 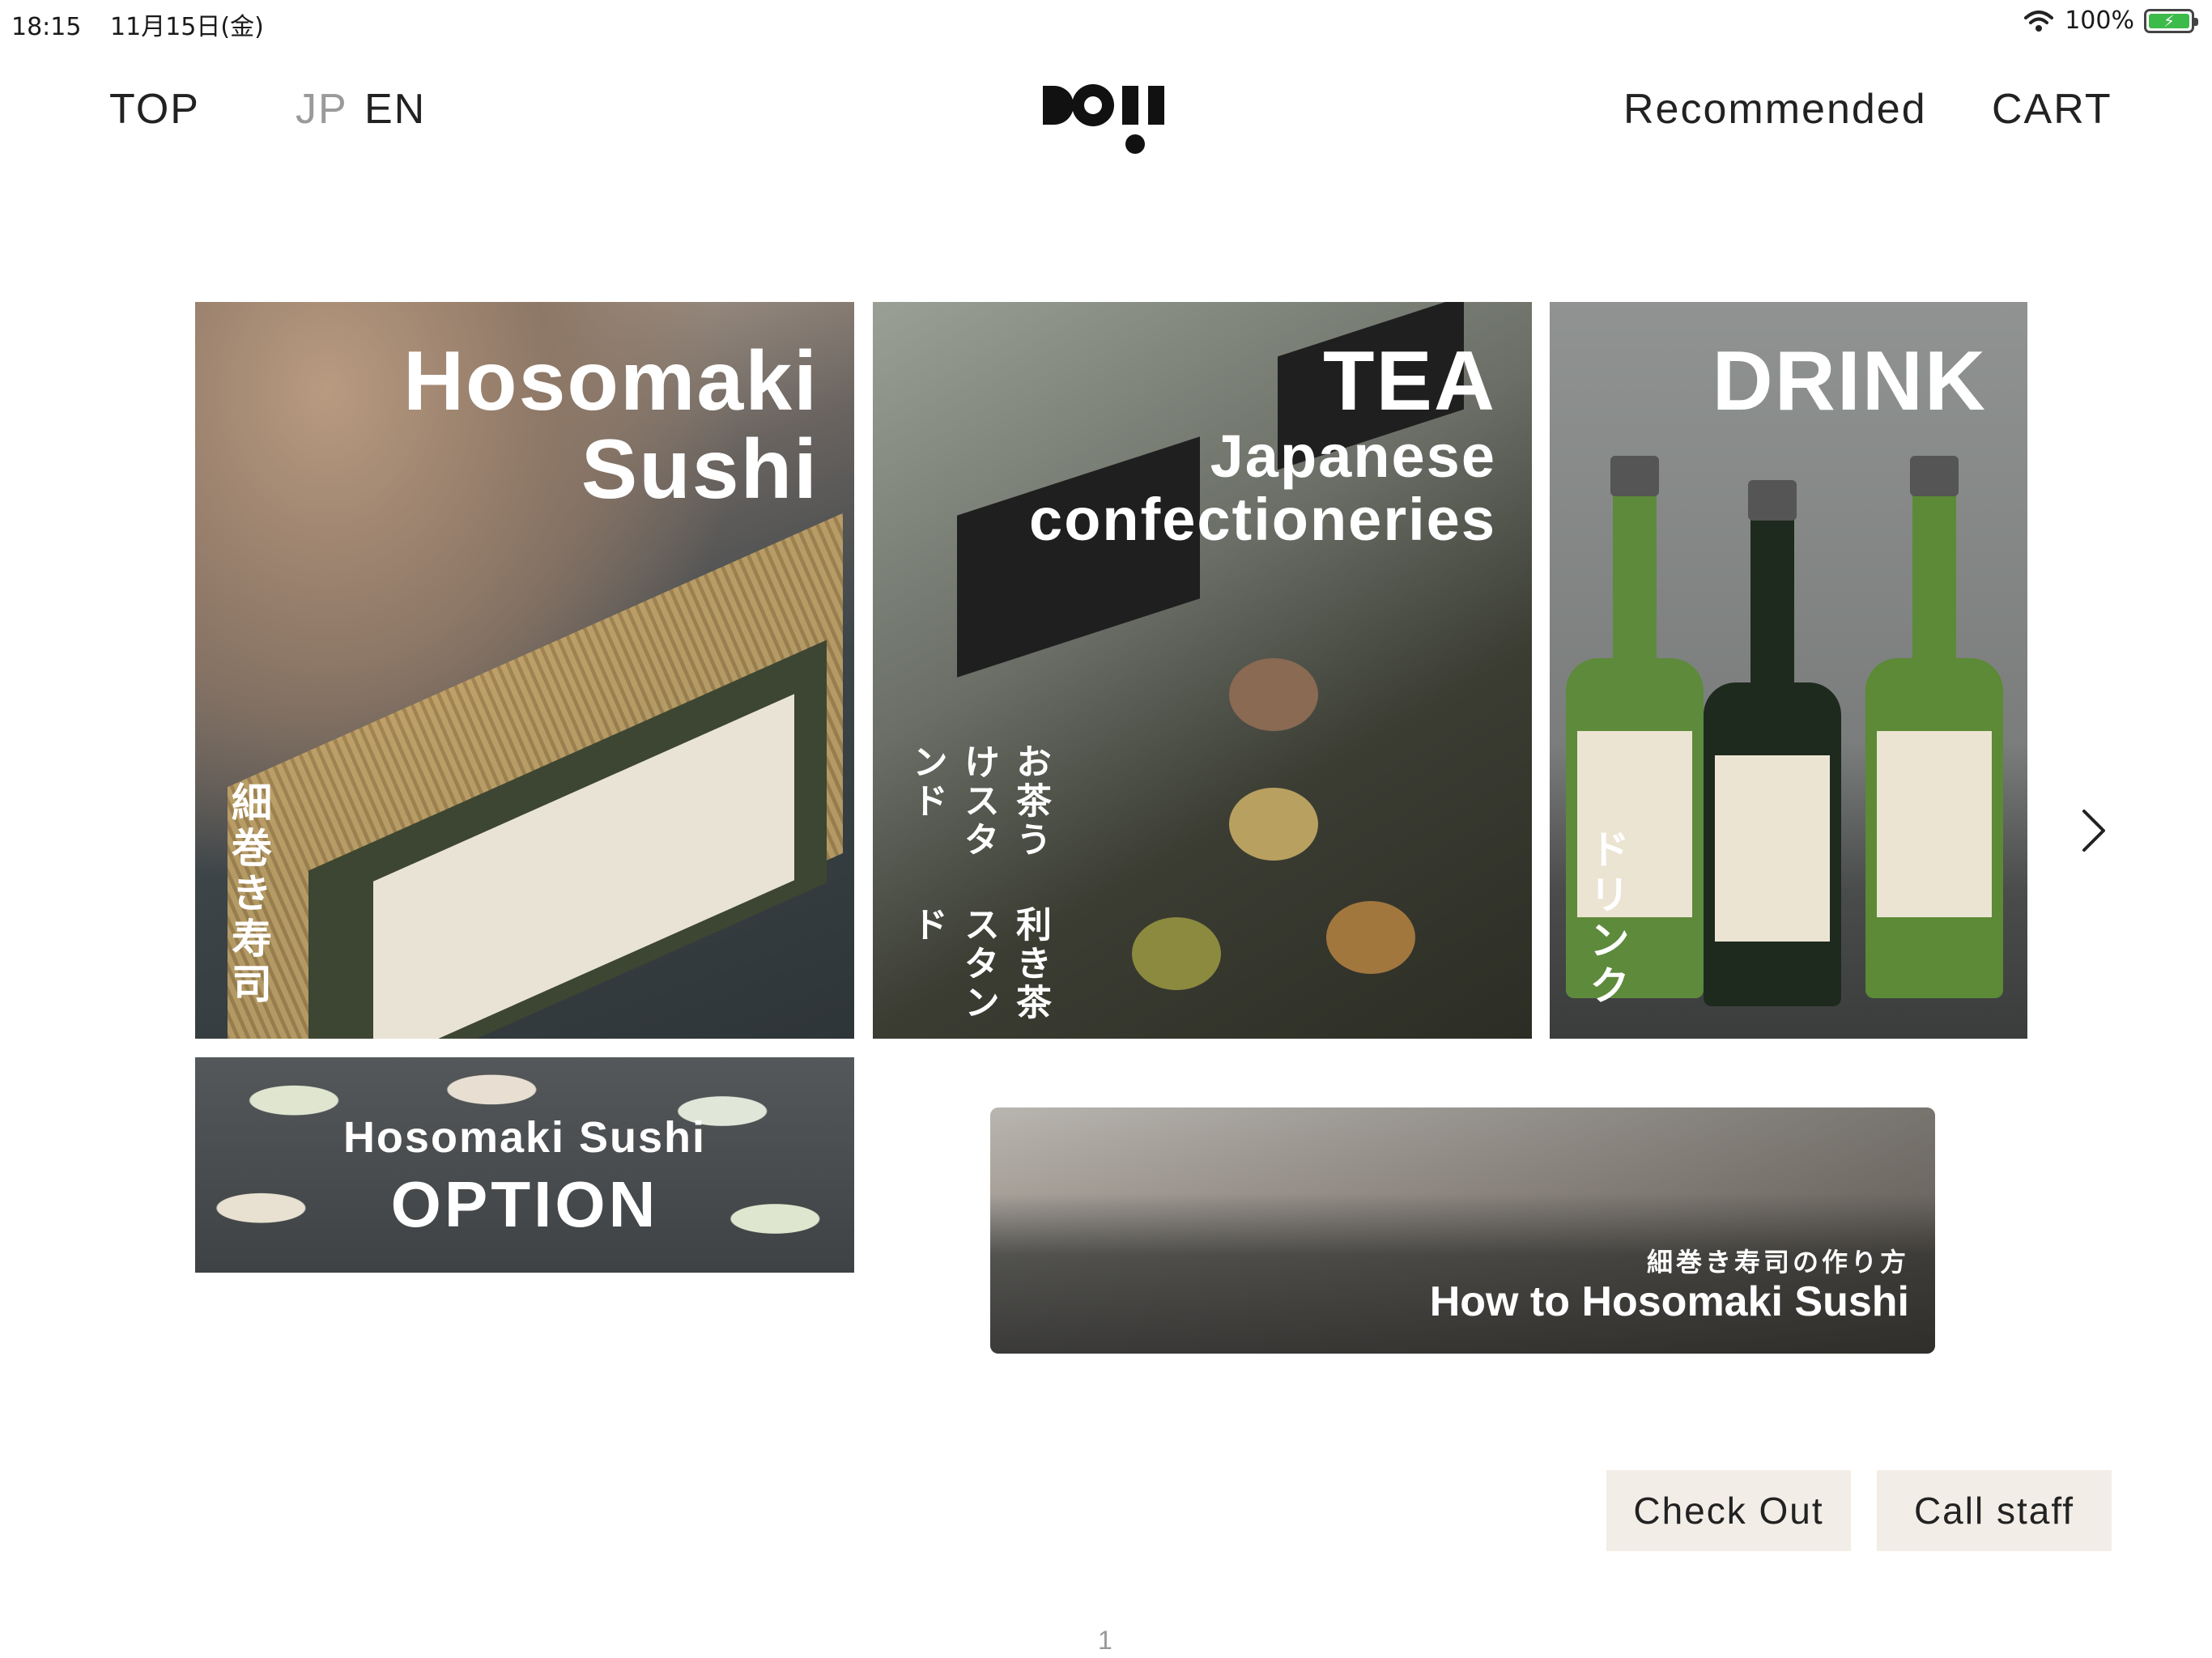 What do you see at coordinates (524, 670) in the screenshot?
I see `tile-hosomaki-sushi: Hosomaki Sushi 細巻き寿司` at bounding box center [524, 670].